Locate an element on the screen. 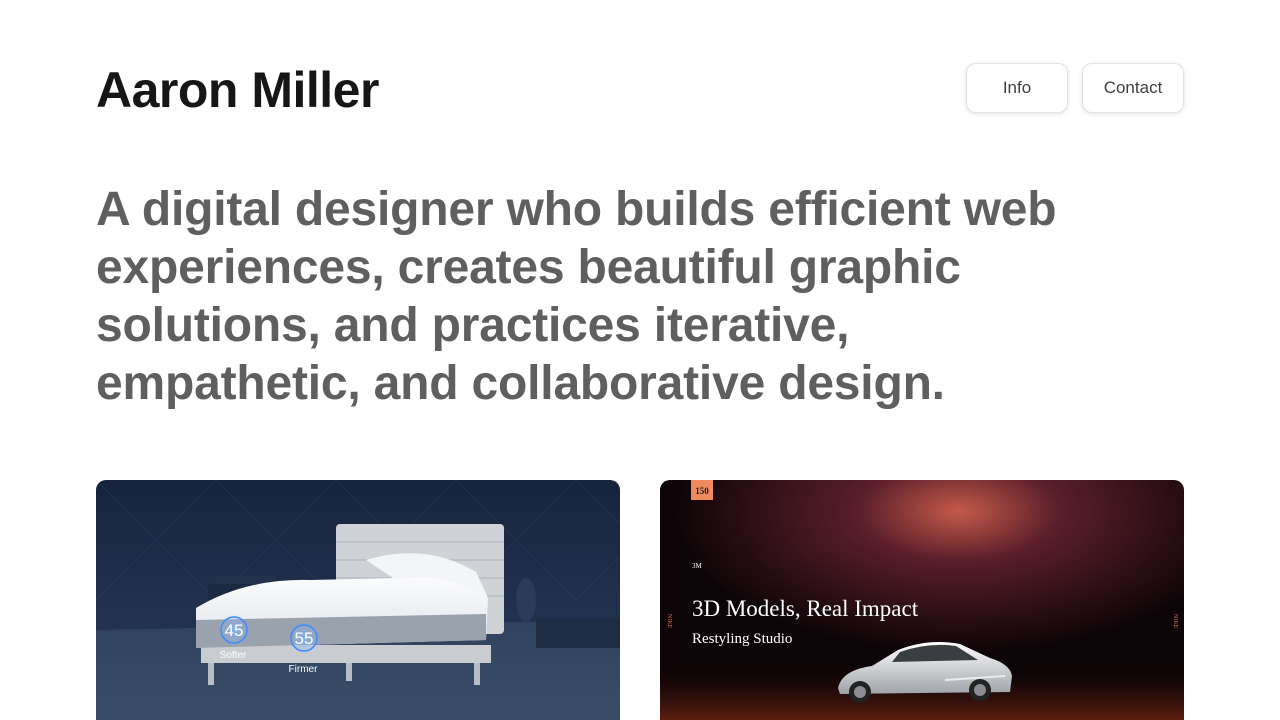  side-label-right: NIKE is located at coordinates (1175, 621).